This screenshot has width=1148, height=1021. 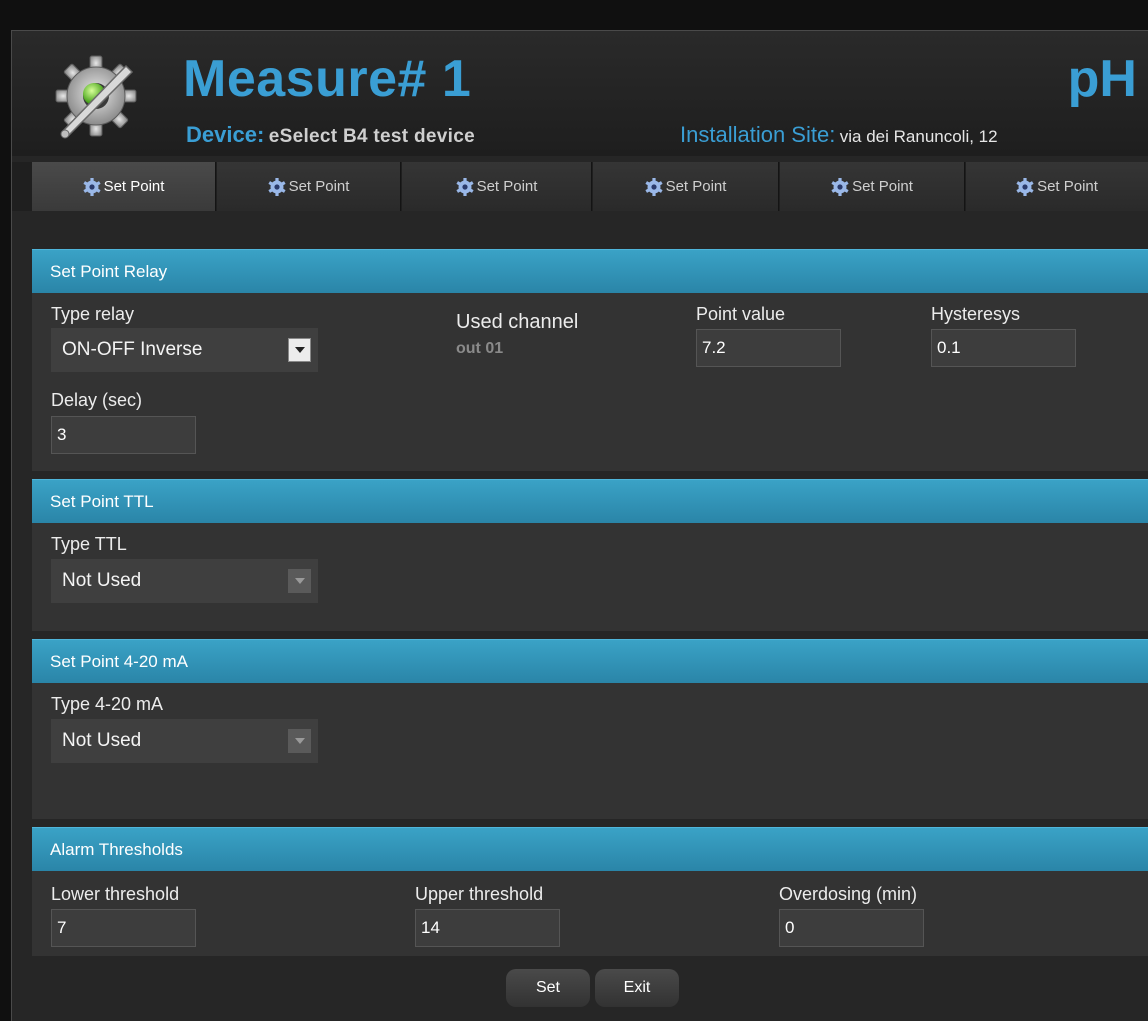 I want to click on site-value: via dei Ranuncoli, 12, so click(x=918, y=136).